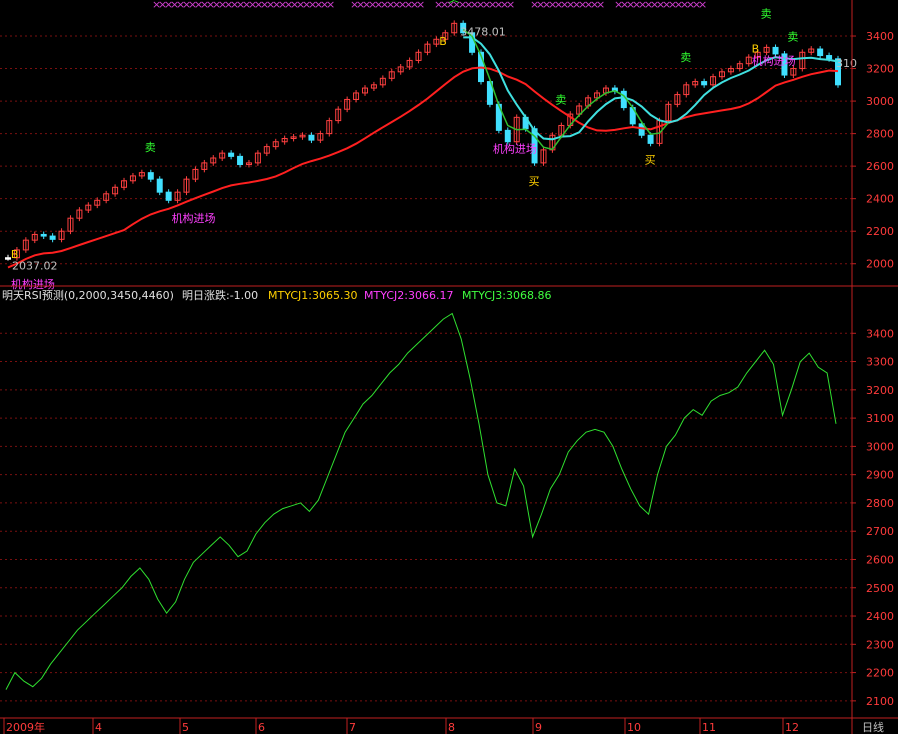 The width and height of the screenshot is (898, 734). Describe the element at coordinates (873, 727) in the screenshot. I see `period-label: 日线` at that location.